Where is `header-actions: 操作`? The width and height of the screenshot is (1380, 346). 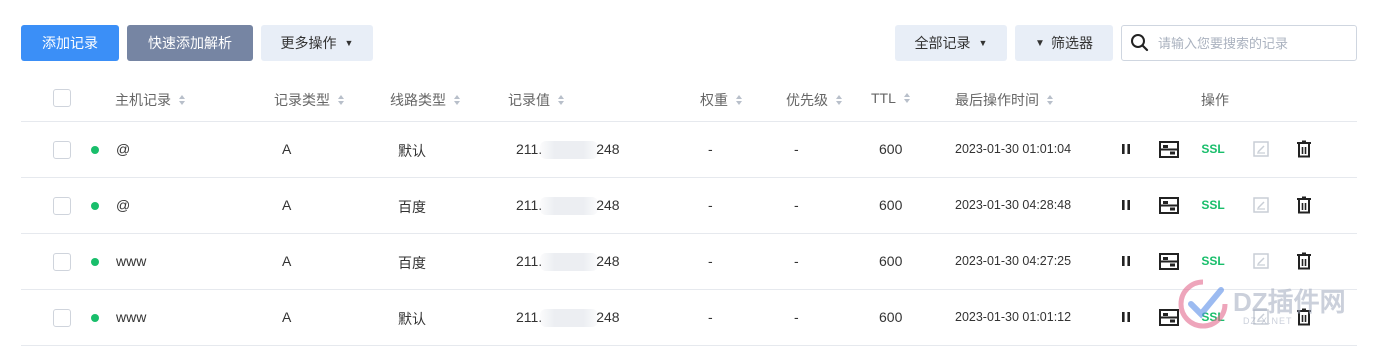 header-actions: 操作 is located at coordinates (1215, 100).